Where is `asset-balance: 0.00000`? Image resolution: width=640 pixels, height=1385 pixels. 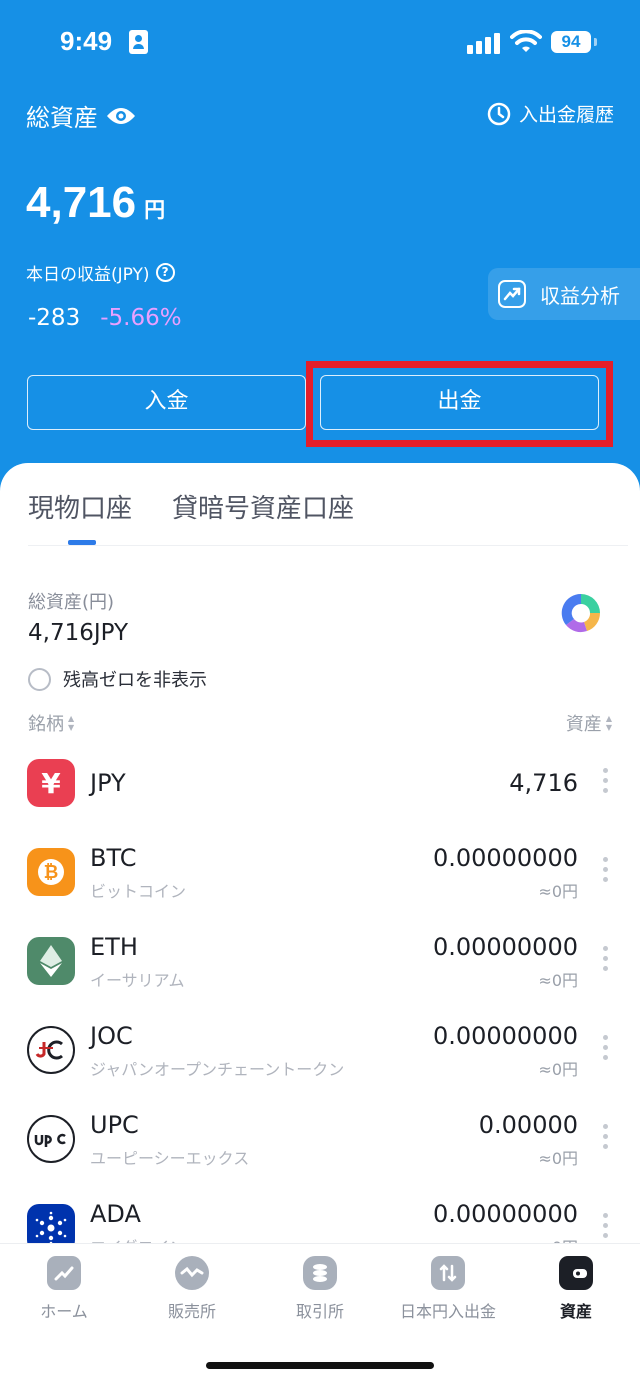 asset-balance: 0.00000 is located at coordinates (528, 1125).